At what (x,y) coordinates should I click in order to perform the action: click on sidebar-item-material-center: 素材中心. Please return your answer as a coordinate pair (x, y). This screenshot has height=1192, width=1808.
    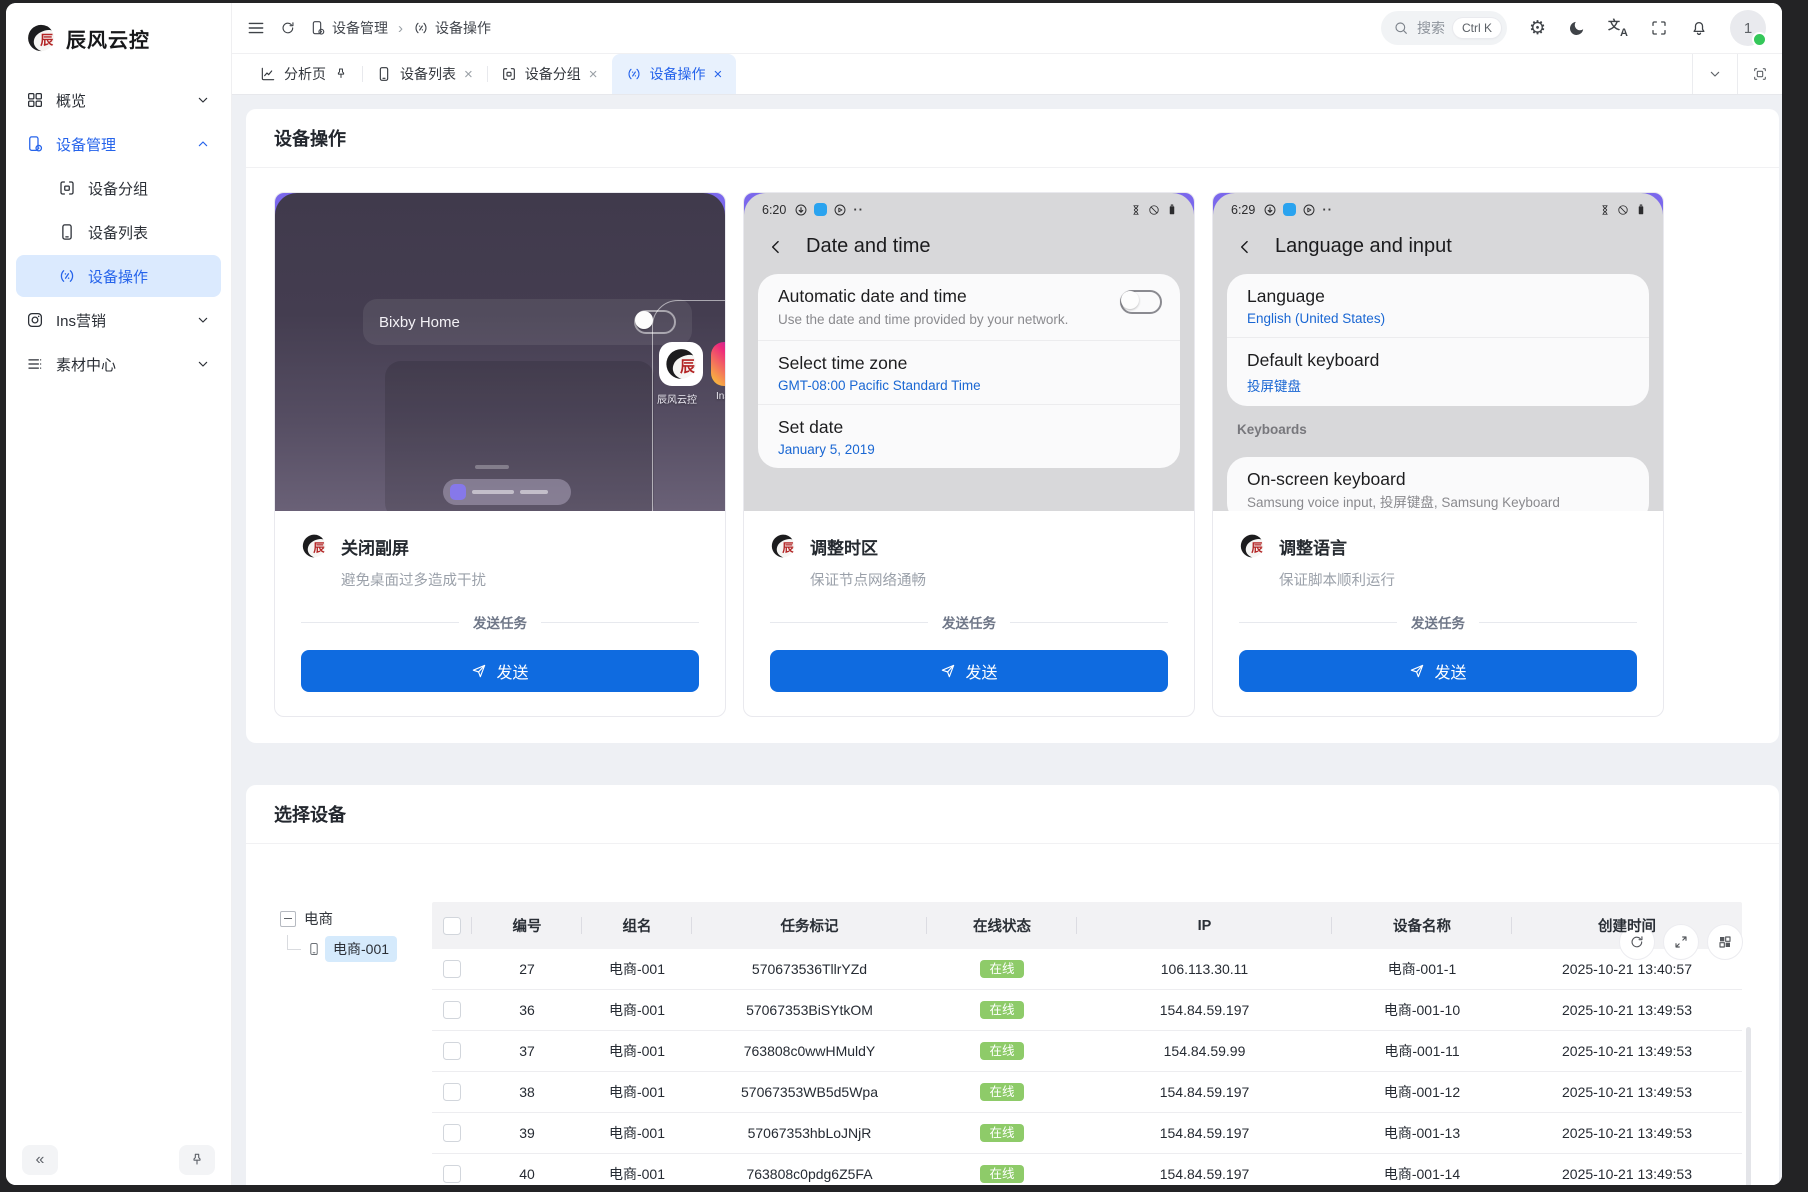
    Looking at the image, I should click on (118, 364).